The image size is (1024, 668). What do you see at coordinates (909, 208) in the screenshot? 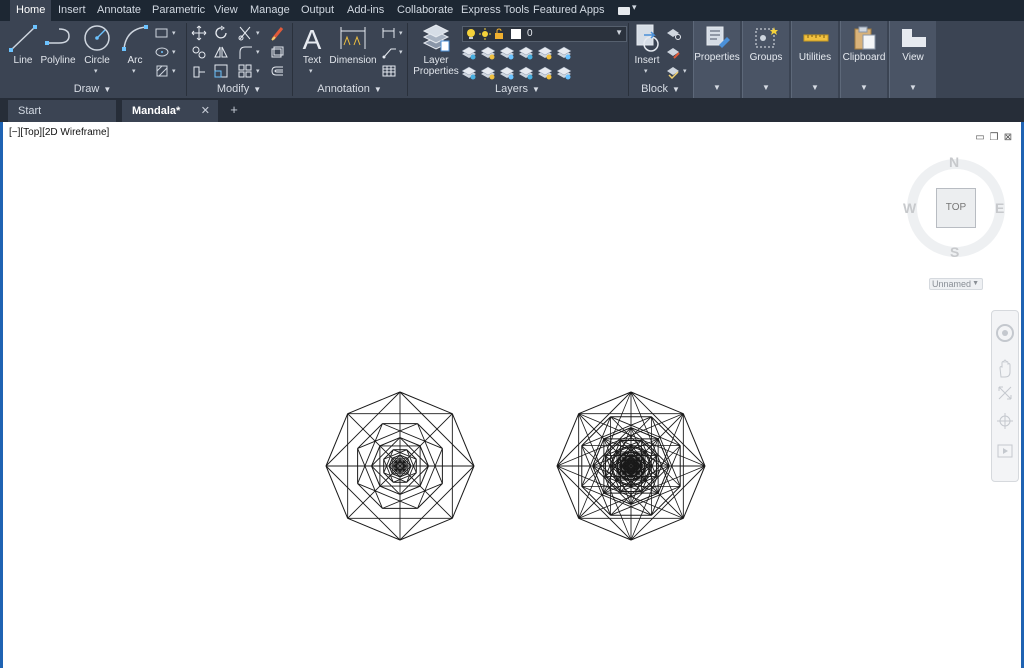
I see `compass-west: W` at bounding box center [909, 208].